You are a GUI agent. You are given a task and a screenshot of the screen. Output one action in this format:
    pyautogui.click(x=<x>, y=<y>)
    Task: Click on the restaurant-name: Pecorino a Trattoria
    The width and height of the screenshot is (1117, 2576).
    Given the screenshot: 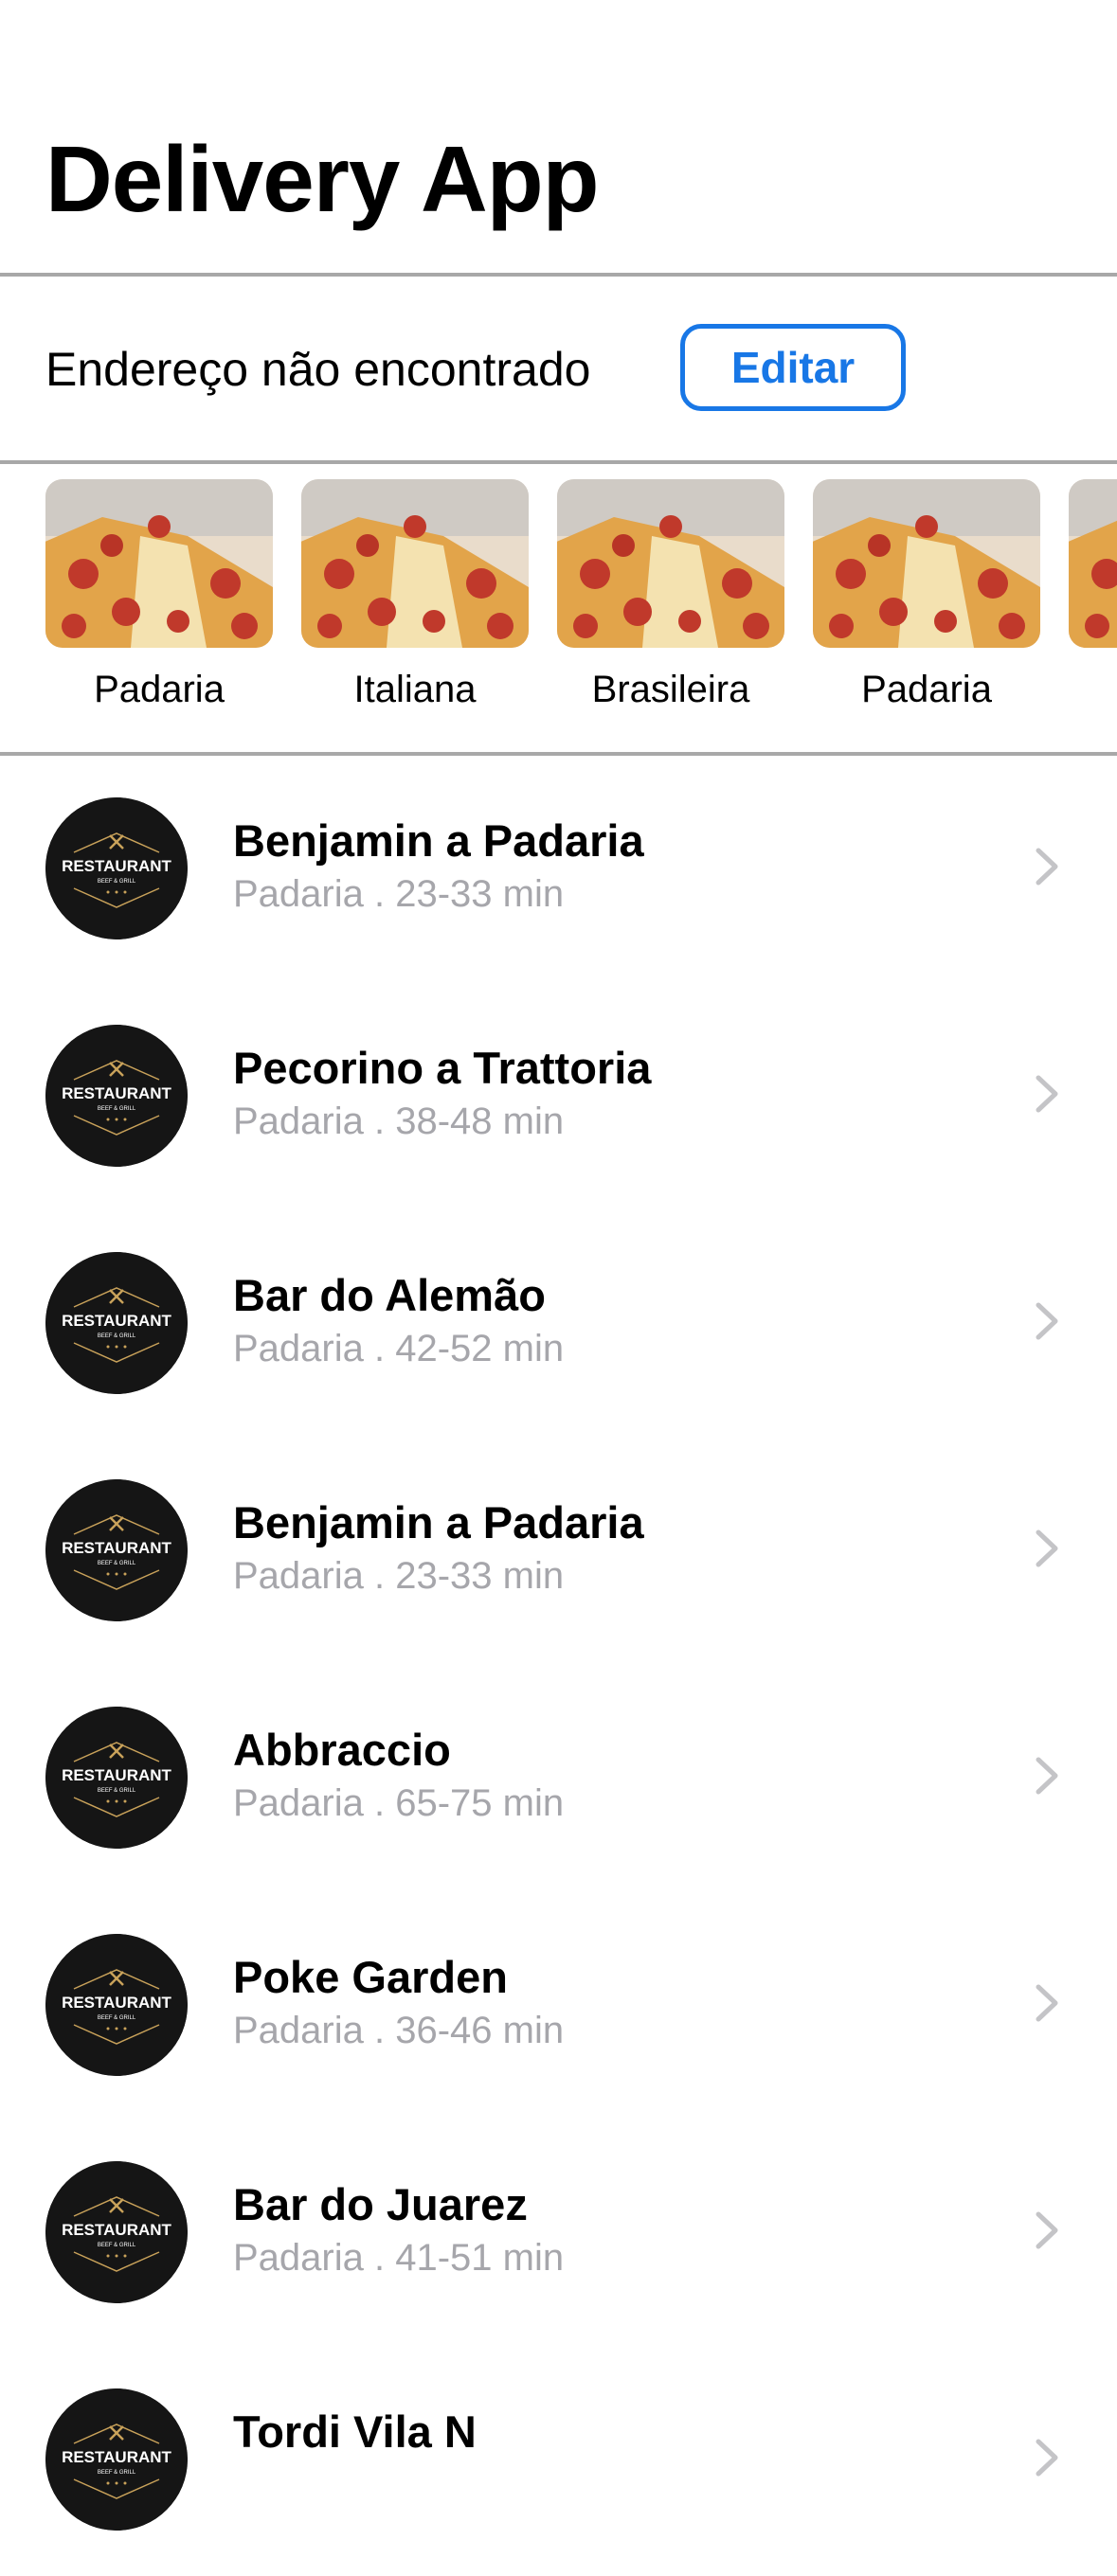 What is the action you would take?
    pyautogui.click(x=442, y=1068)
    